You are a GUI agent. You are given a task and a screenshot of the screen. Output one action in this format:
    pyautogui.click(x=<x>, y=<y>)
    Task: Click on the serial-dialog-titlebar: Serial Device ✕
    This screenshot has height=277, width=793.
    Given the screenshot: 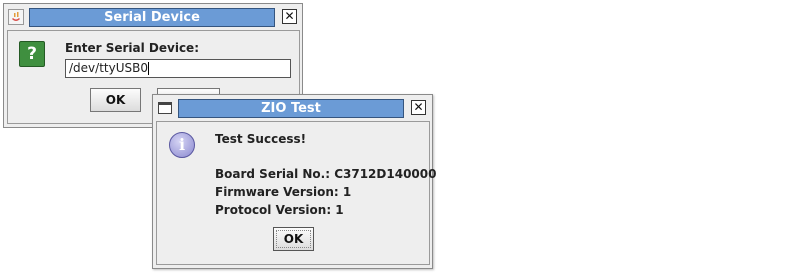 What is the action you would take?
    pyautogui.click(x=153, y=17)
    